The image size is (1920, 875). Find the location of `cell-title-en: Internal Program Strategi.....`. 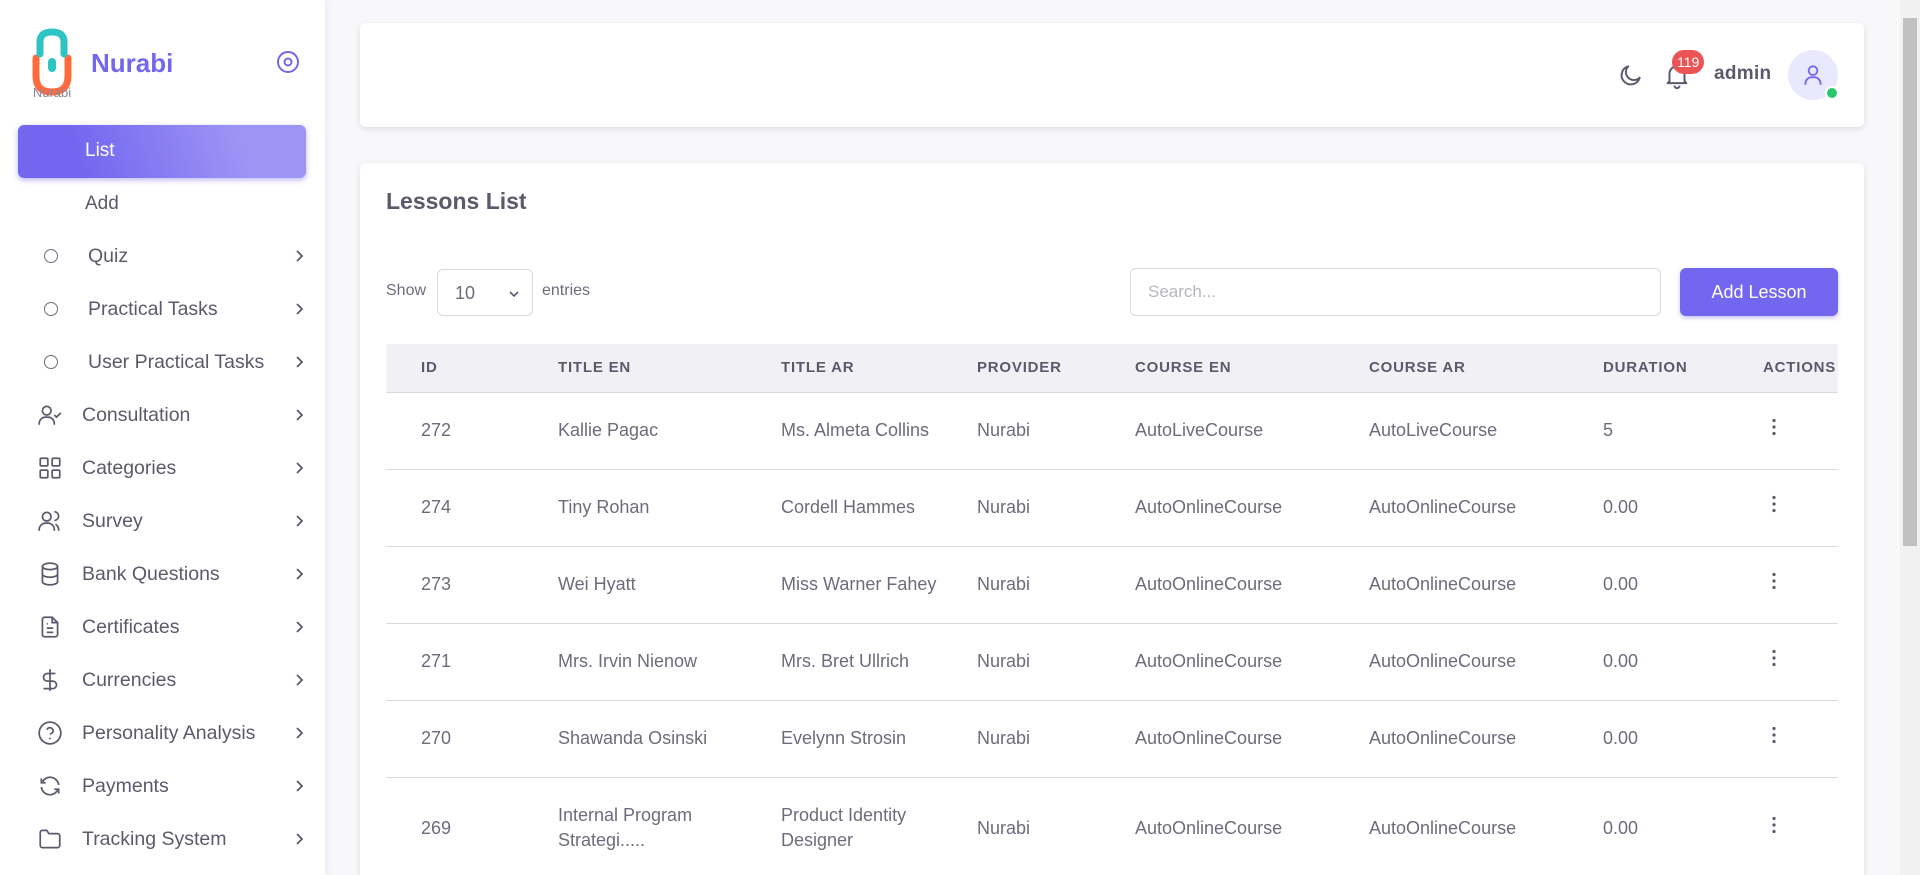

cell-title-en: Internal Program Strategi..... is located at coordinates (634, 826).